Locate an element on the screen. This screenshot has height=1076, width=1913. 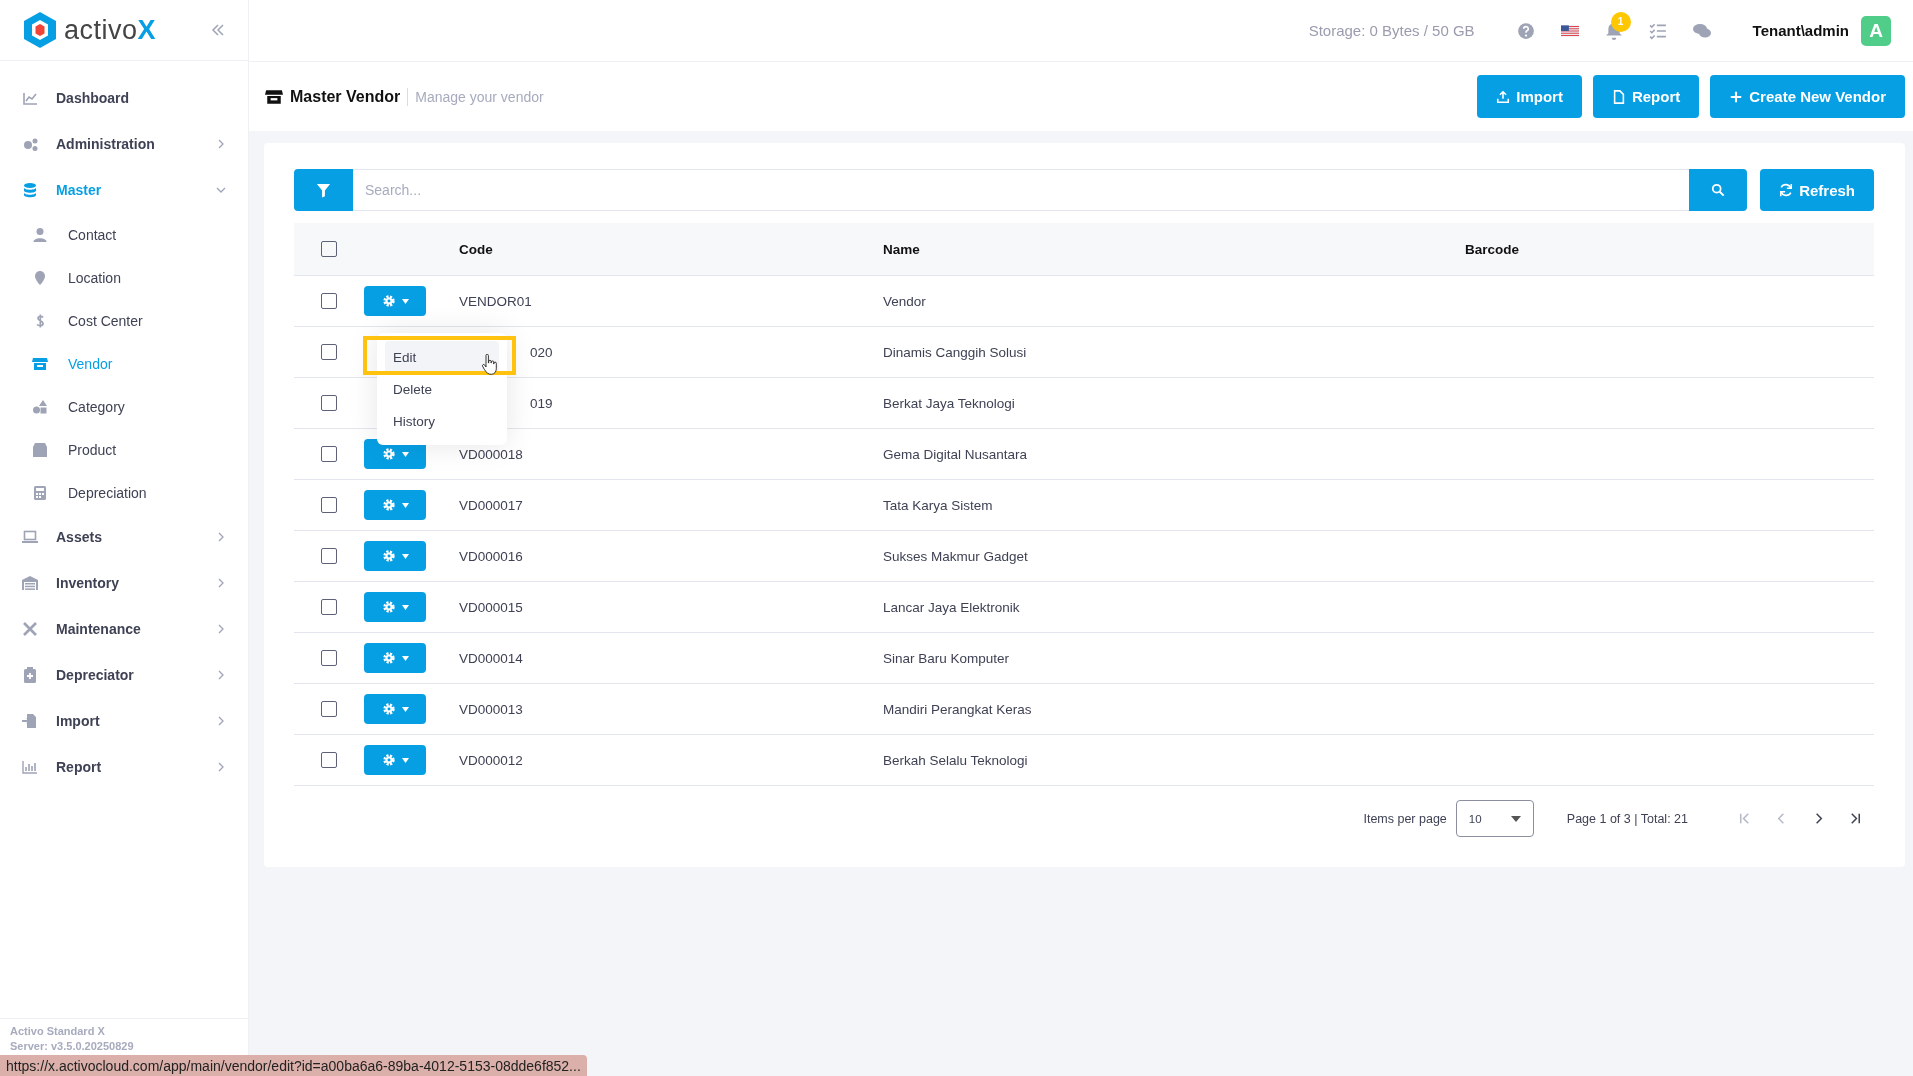
table-cell: VD000016 is located at coordinates (491, 556).